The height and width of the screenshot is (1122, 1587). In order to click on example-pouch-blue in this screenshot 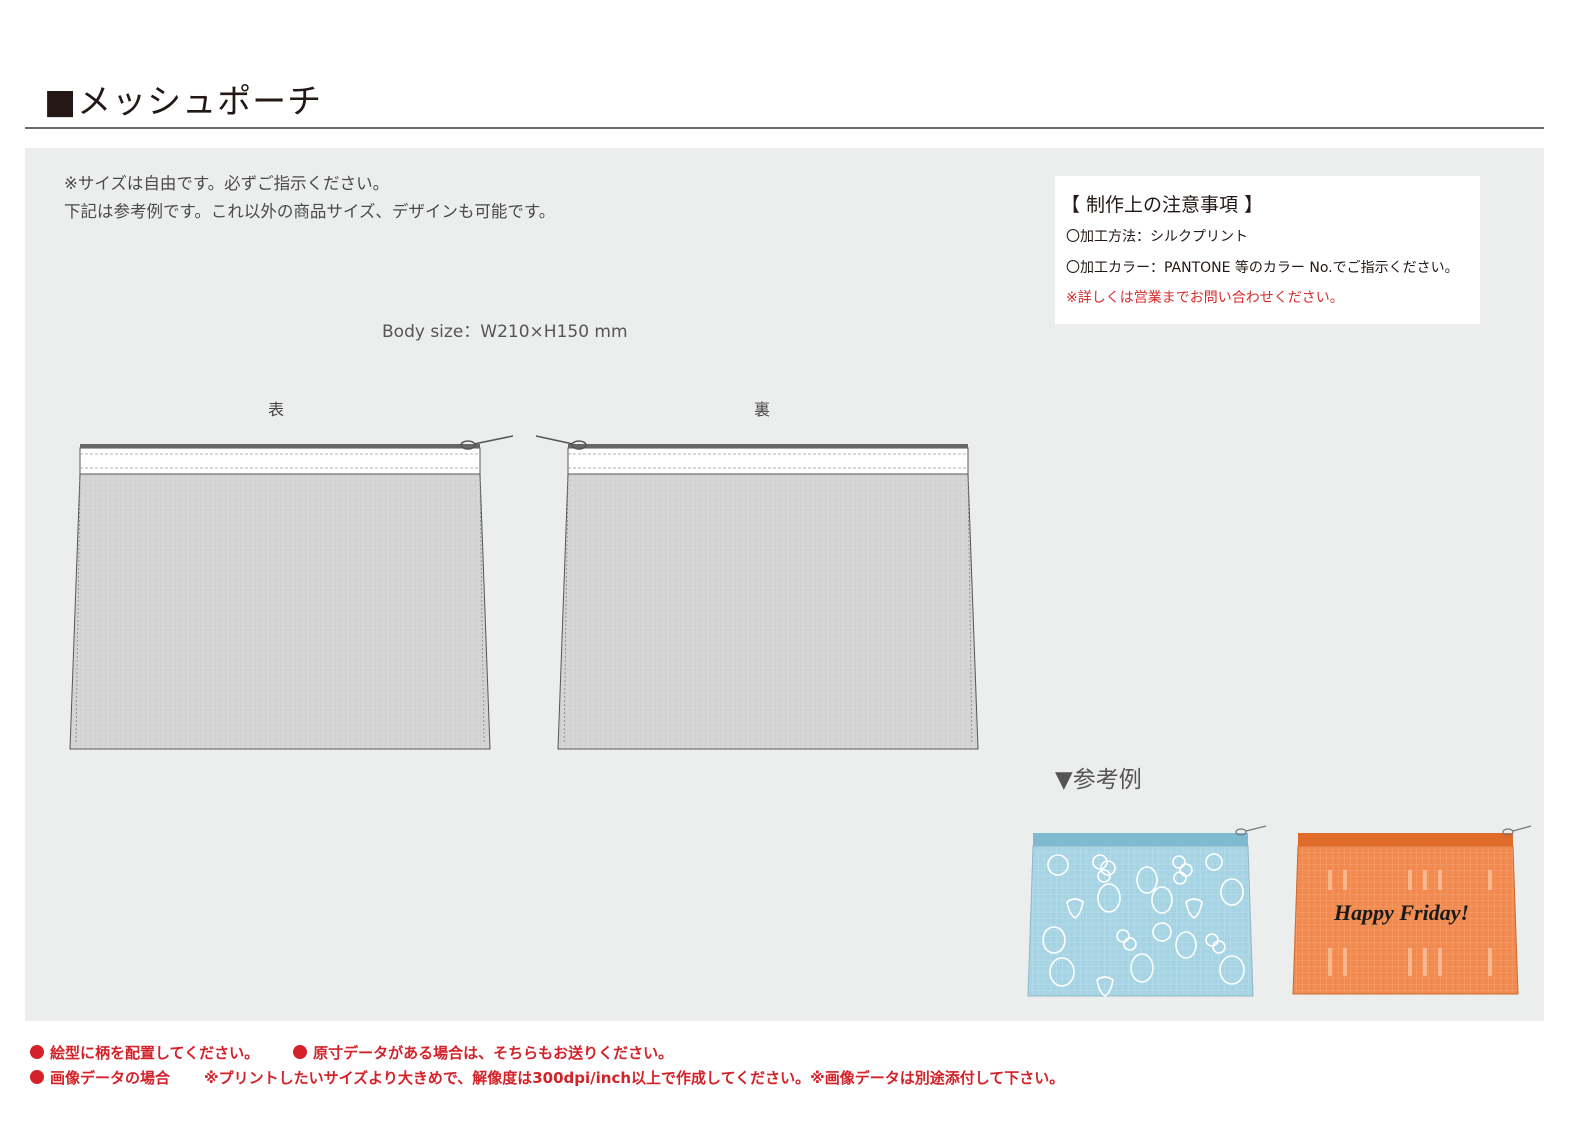, I will do `click(1147, 911)`.